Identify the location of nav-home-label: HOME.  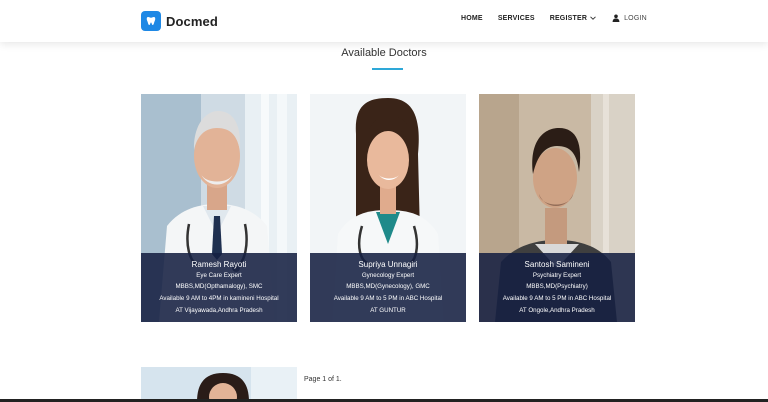
(472, 18).